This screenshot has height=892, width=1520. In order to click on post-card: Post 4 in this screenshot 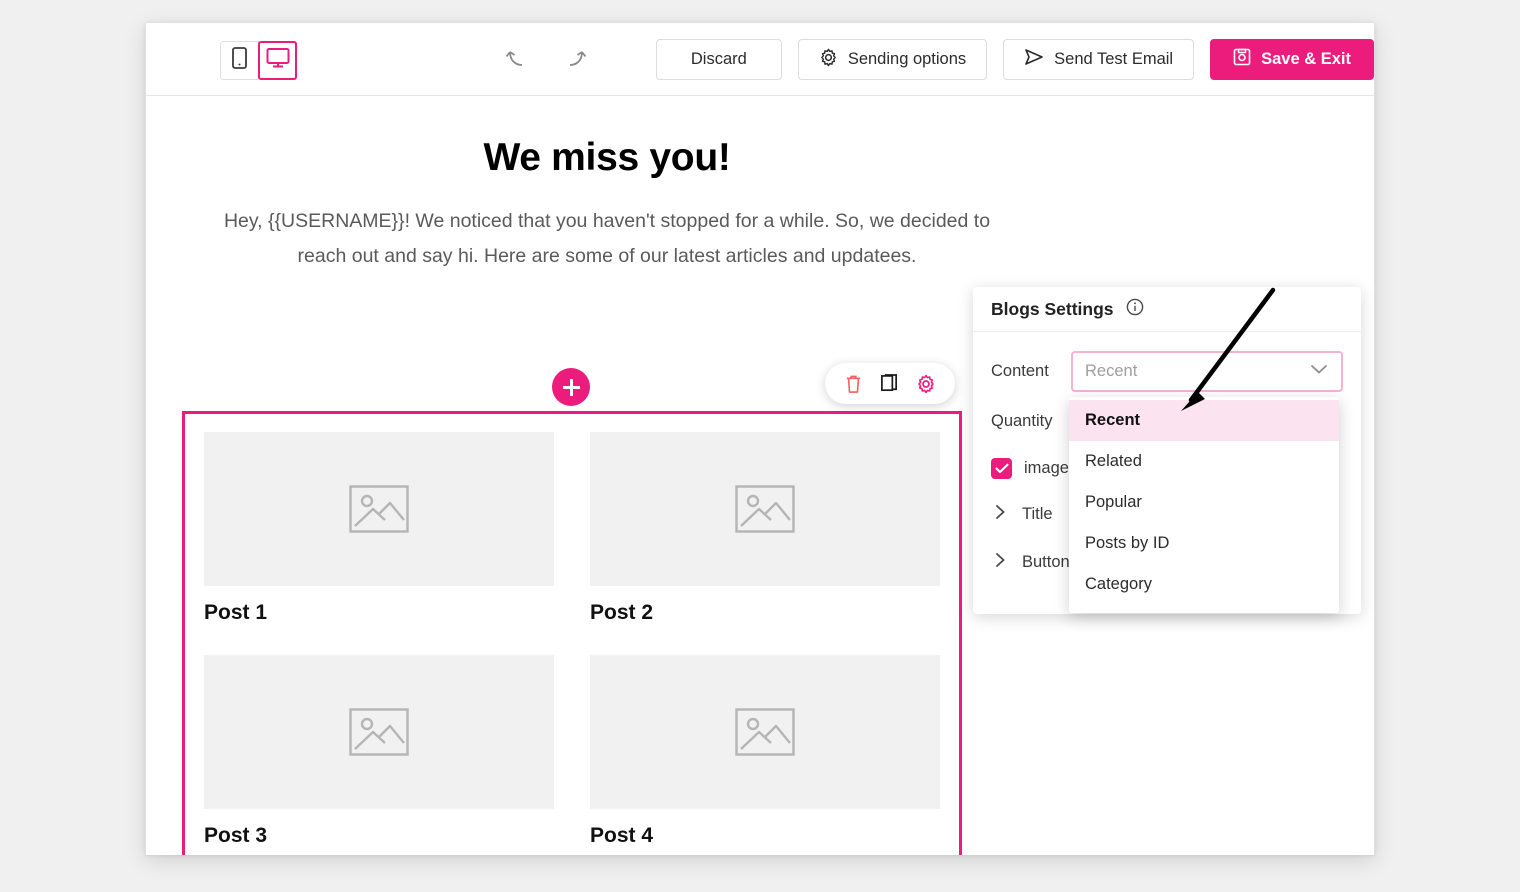, I will do `click(765, 755)`.